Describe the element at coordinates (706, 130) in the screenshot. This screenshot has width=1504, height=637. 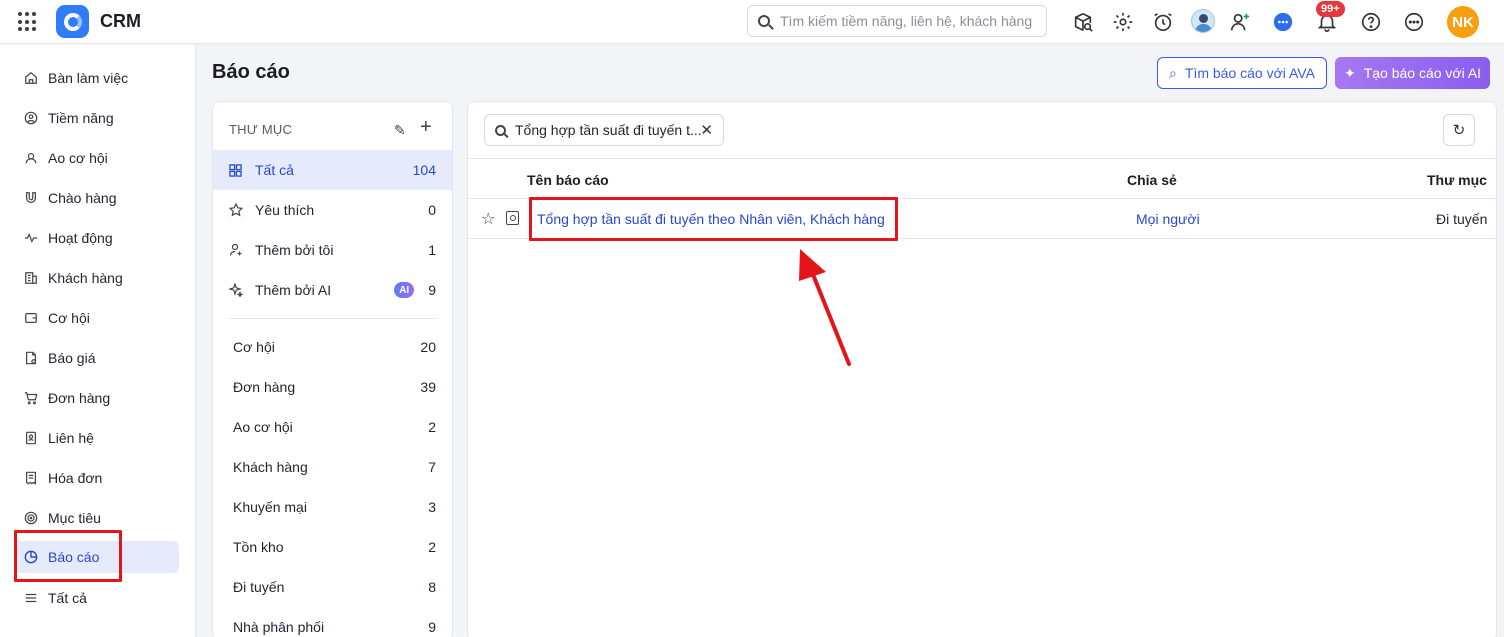
I see `close-icon: ✕` at that location.